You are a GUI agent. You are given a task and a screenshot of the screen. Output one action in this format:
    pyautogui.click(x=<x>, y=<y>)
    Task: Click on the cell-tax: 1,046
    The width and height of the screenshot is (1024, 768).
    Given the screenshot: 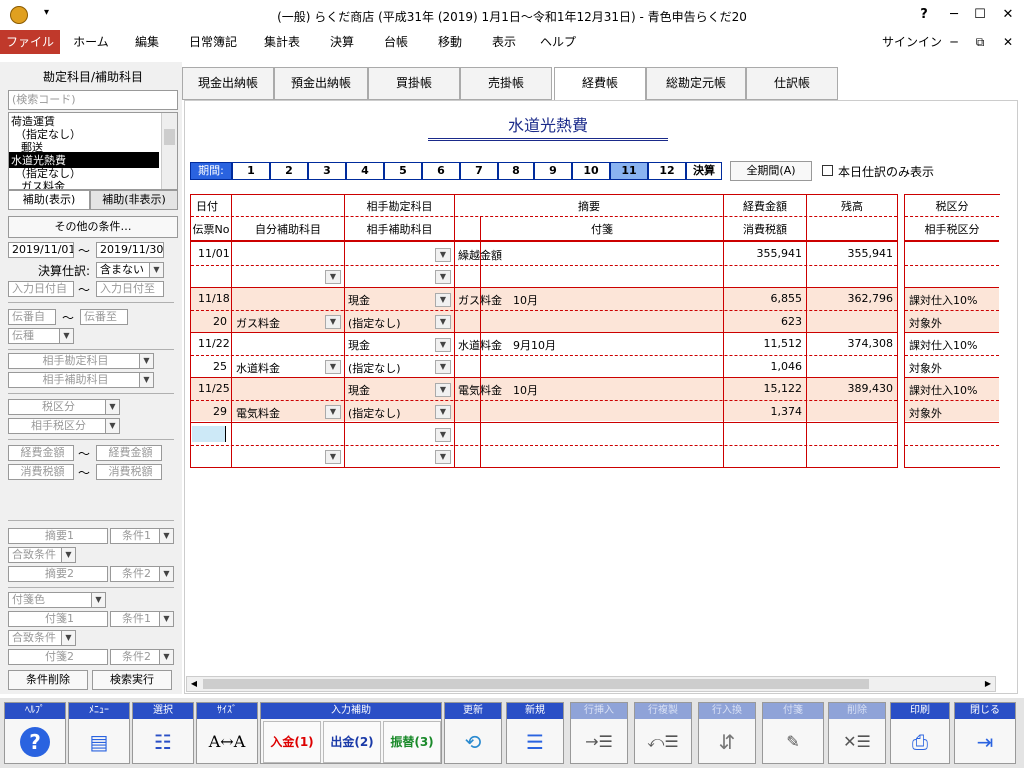 What is the action you would take?
    pyautogui.click(x=763, y=366)
    